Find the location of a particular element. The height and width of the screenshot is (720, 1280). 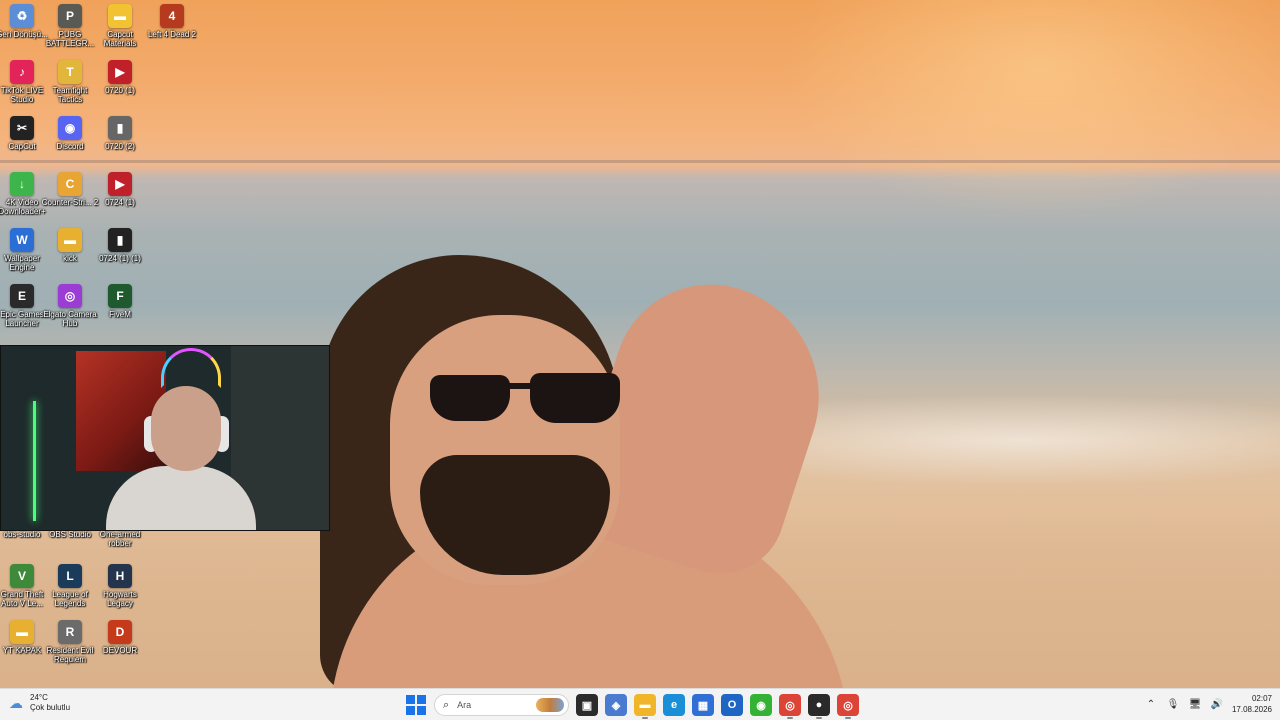

taskbar-app-copilot: ◈ is located at coordinates (616, 705).